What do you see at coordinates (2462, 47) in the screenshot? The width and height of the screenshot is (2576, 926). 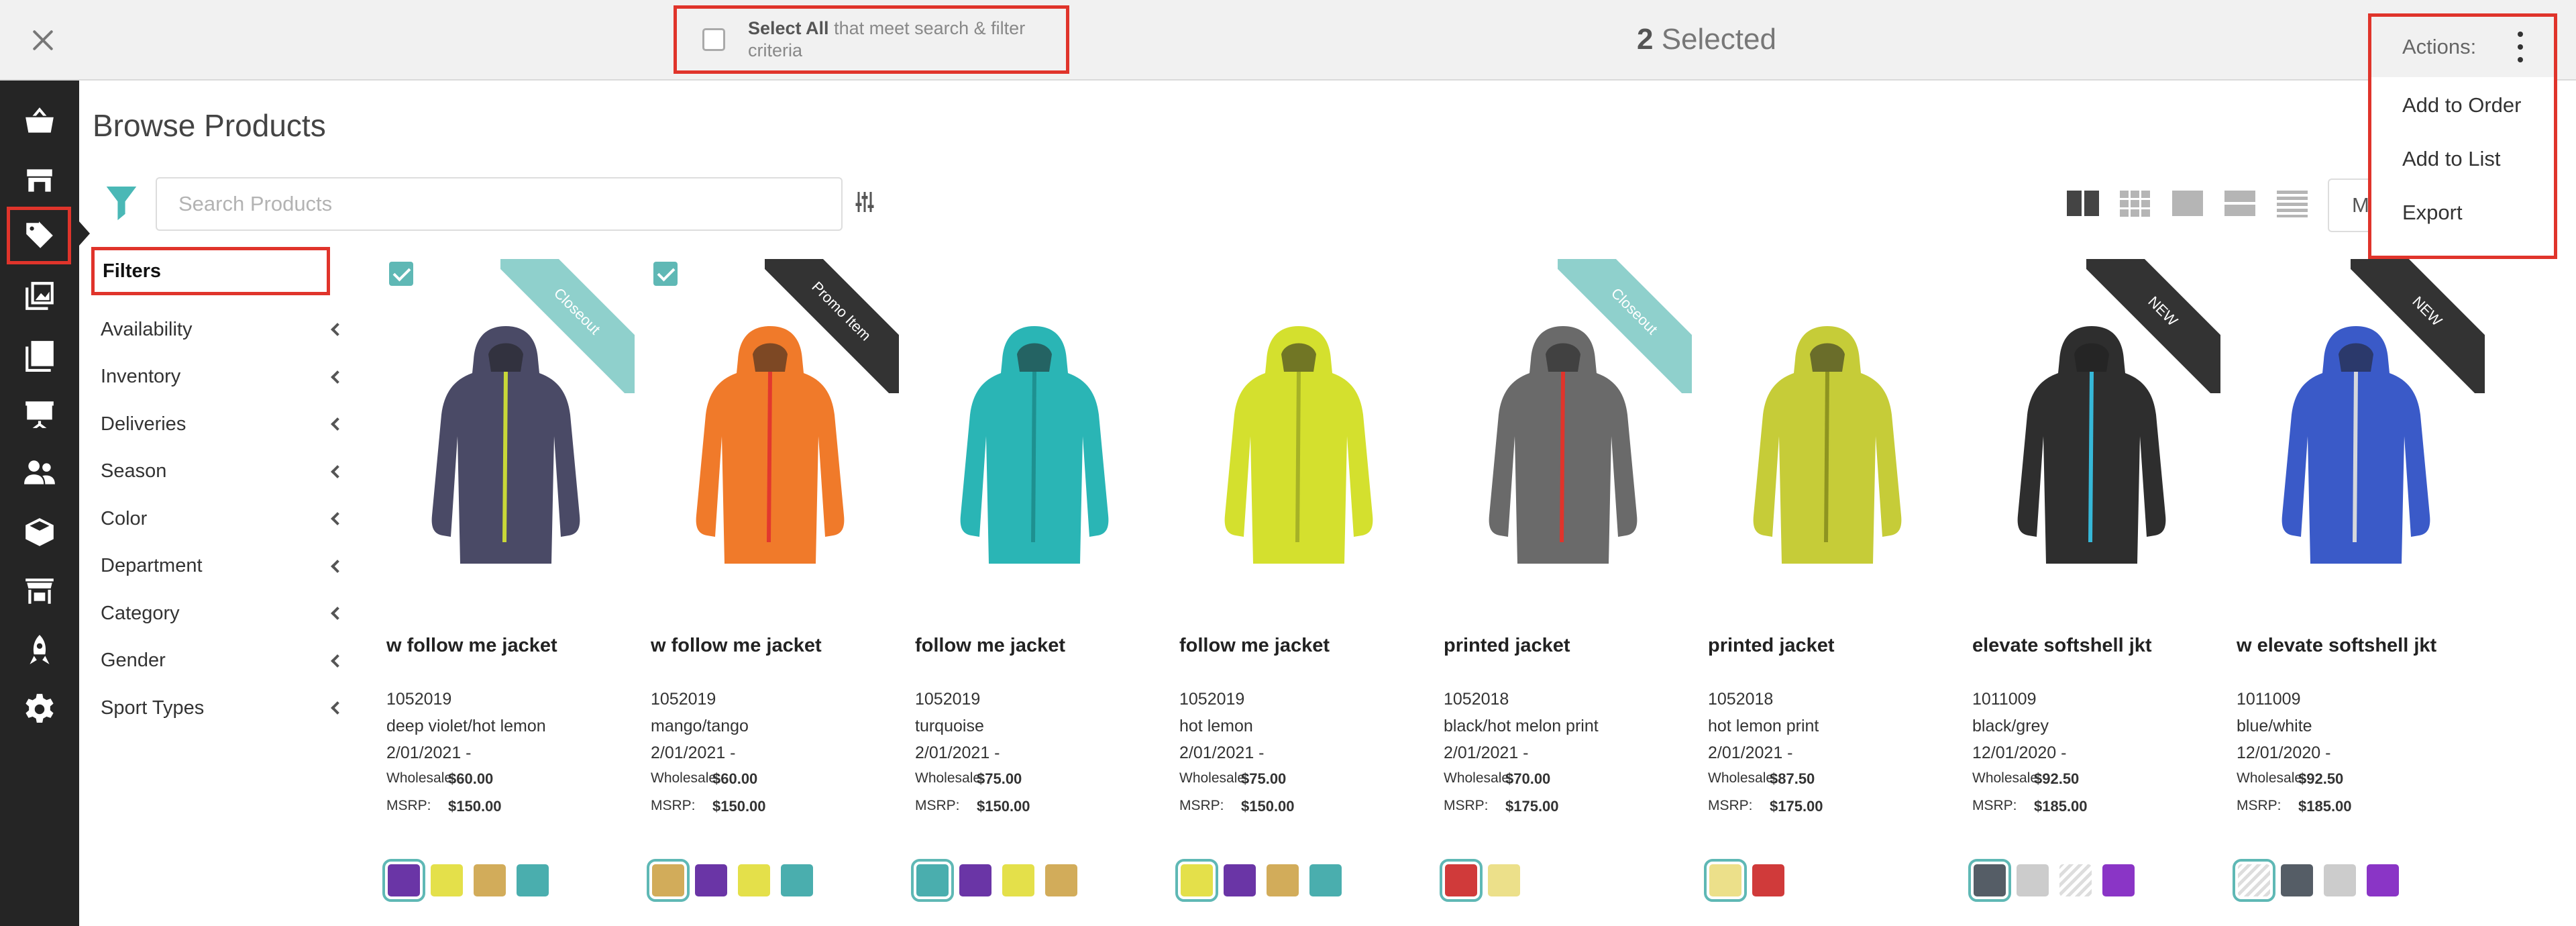 I see `actions-header: Actions:` at bounding box center [2462, 47].